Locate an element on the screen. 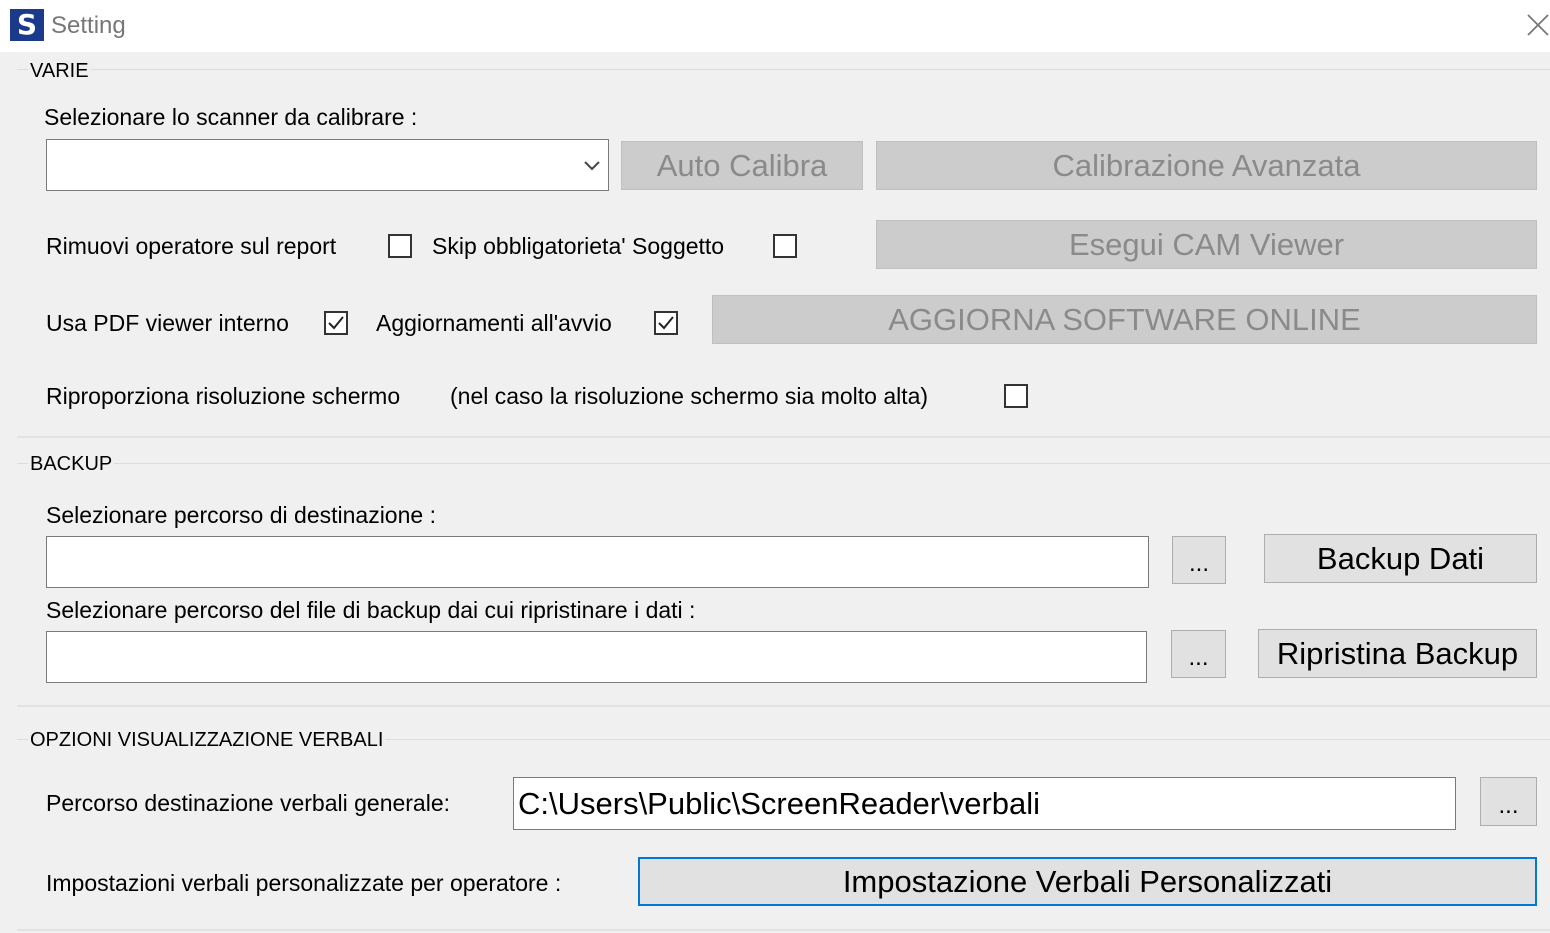  calibrazione-avanzata-button: Calibrazione Avanzata is located at coordinates (1206, 165).